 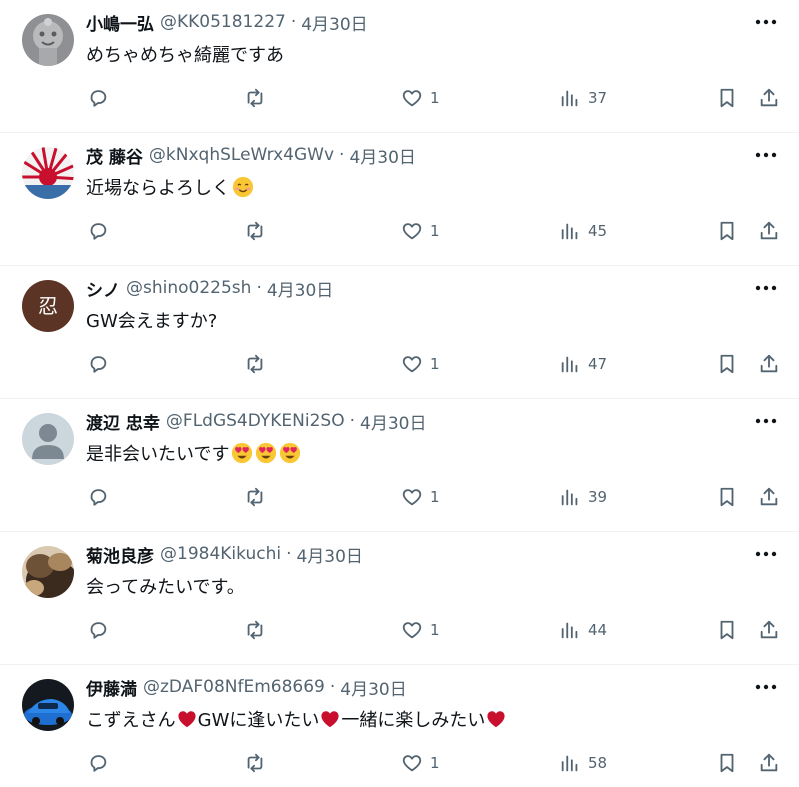 What do you see at coordinates (158, 188) in the screenshot?
I see `tweet-text-part: 近場ならよろしく` at bounding box center [158, 188].